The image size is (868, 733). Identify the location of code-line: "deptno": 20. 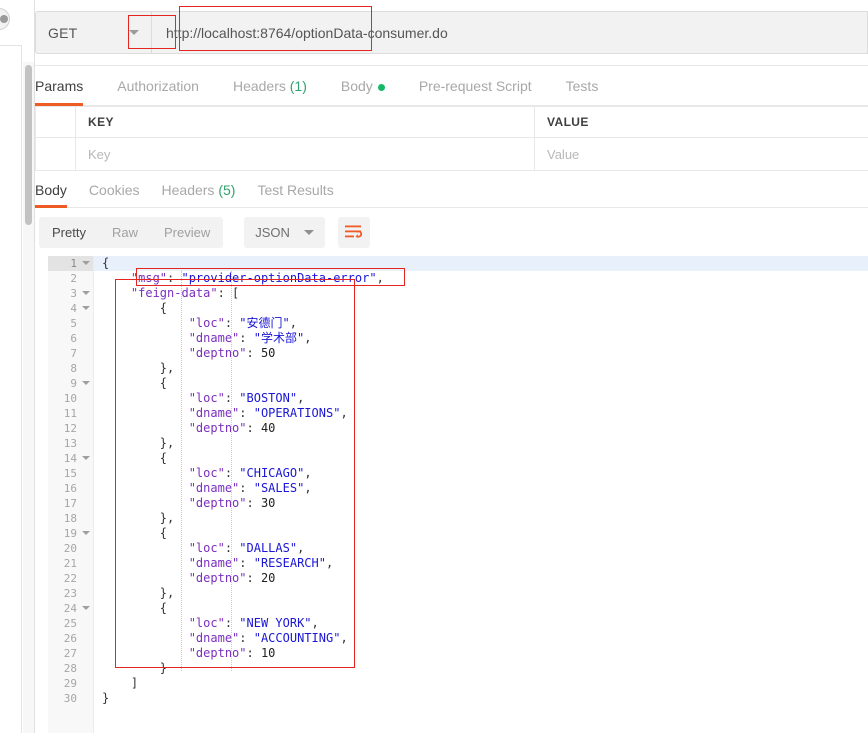
(481, 578).